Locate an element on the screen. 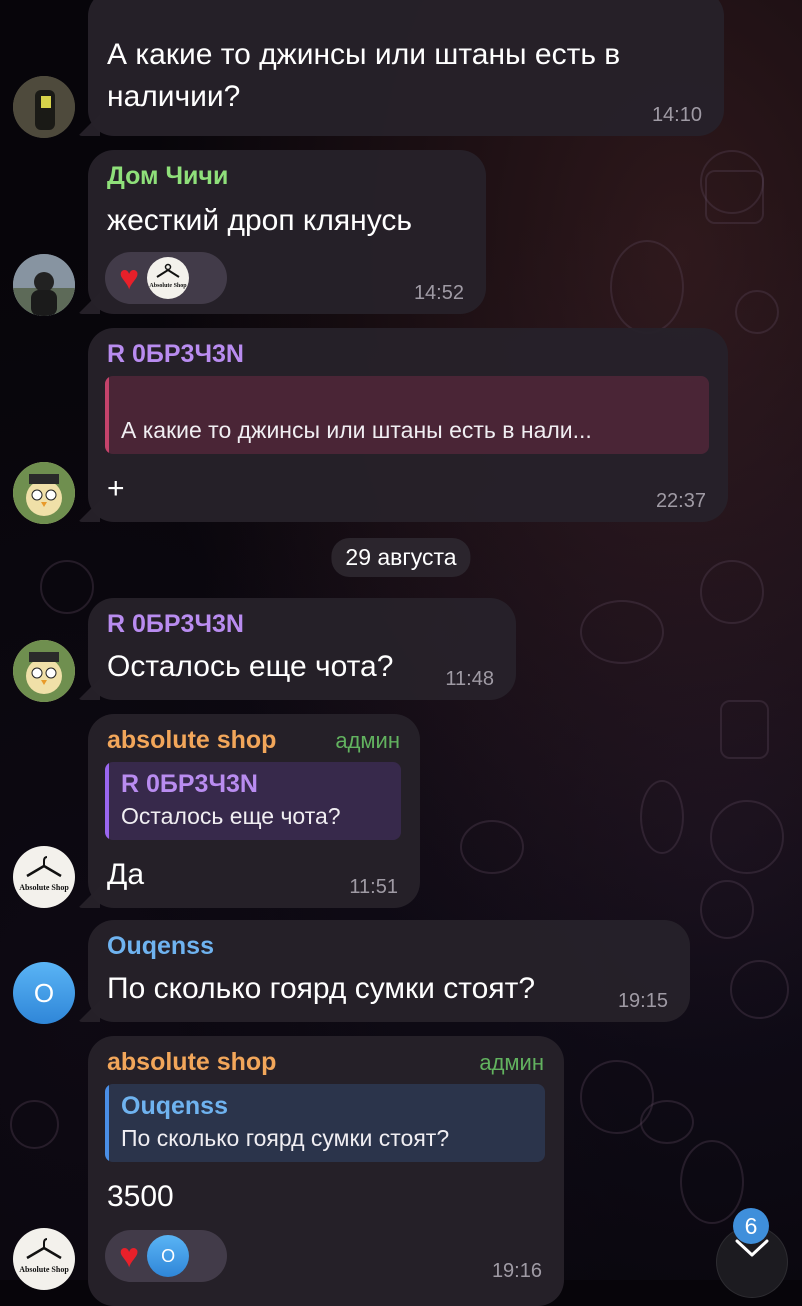  message-text: Осталось еще чота? is located at coordinates (250, 666).